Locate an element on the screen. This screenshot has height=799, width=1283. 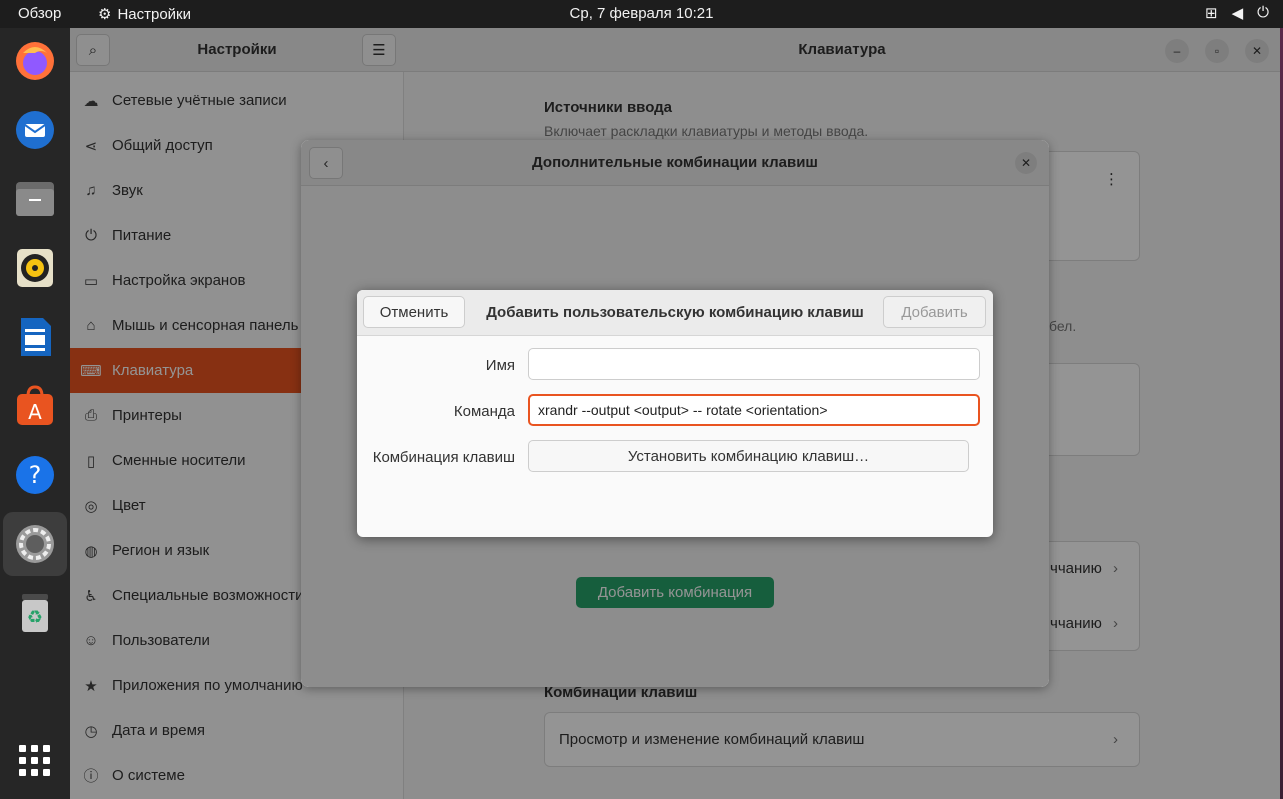
system-tray: ⊞ ◀ ⏻ is located at coordinates (1237, 13).